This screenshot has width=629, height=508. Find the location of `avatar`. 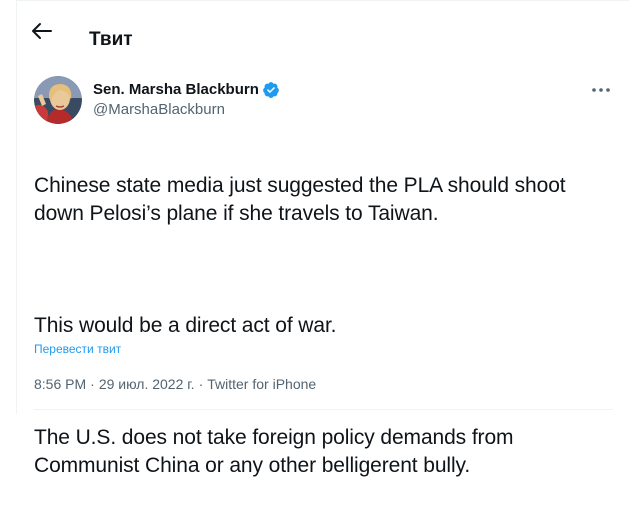

avatar is located at coordinates (58, 100).